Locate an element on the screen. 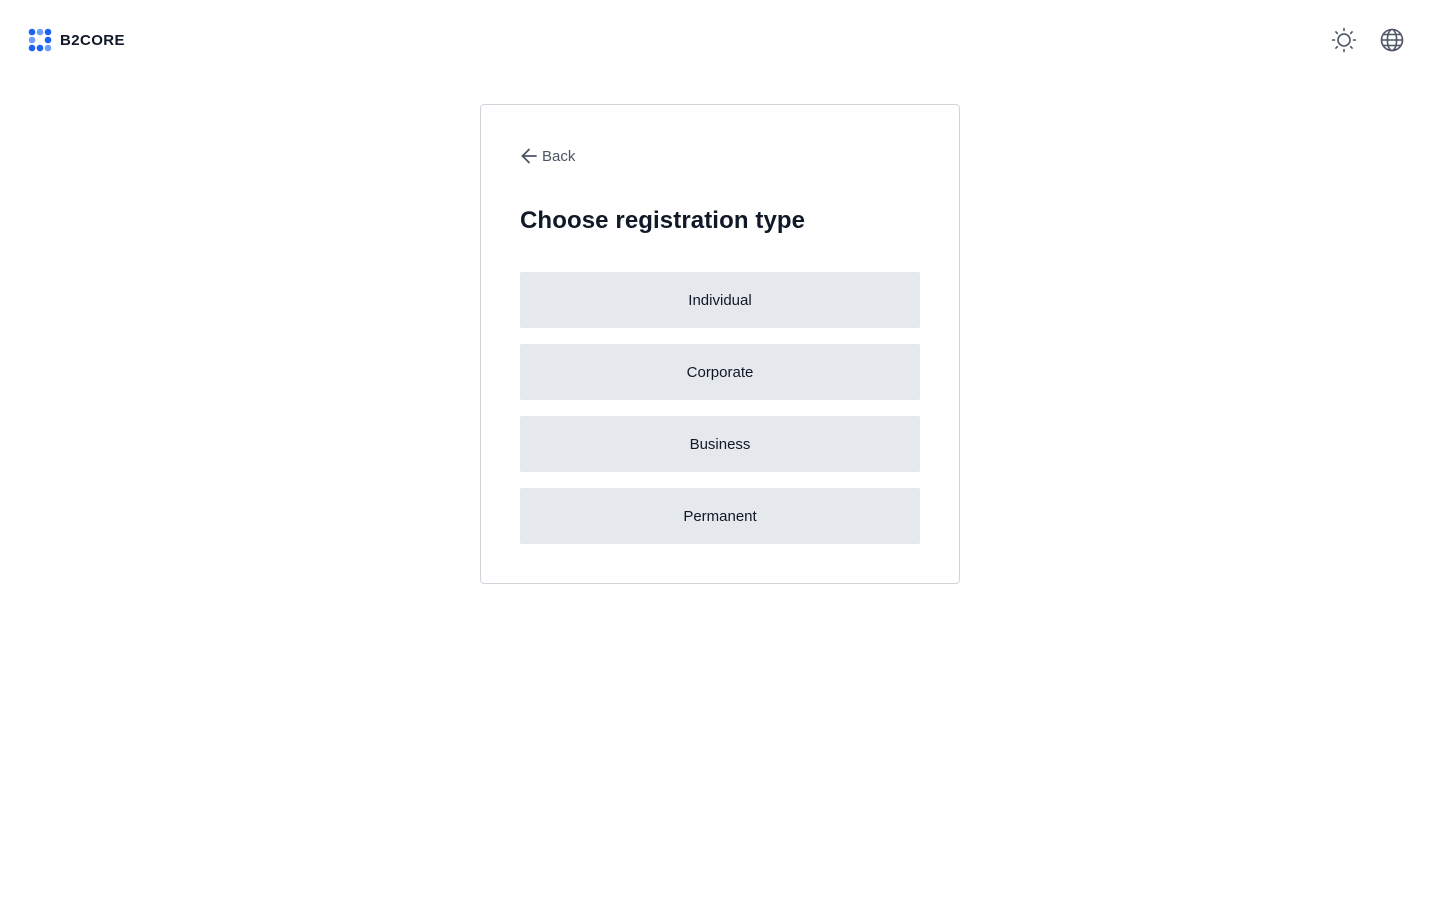 This screenshot has height=900, width=1440. theme-toggle-button is located at coordinates (1344, 40).